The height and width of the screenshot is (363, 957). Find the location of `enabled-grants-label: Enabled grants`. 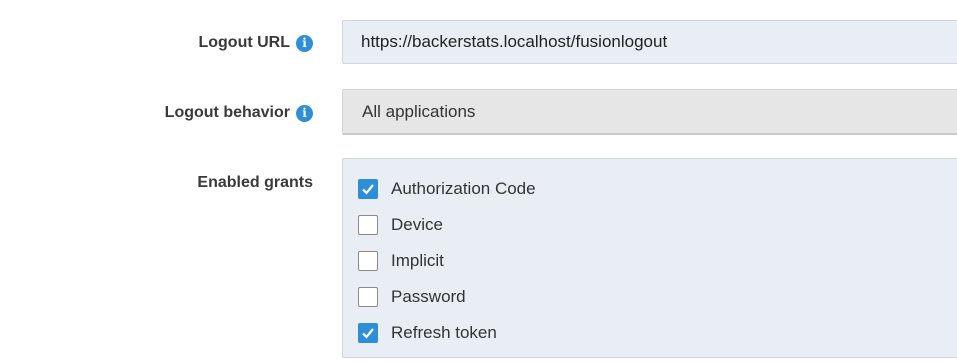

enabled-grants-label: Enabled grants is located at coordinates (255, 182).